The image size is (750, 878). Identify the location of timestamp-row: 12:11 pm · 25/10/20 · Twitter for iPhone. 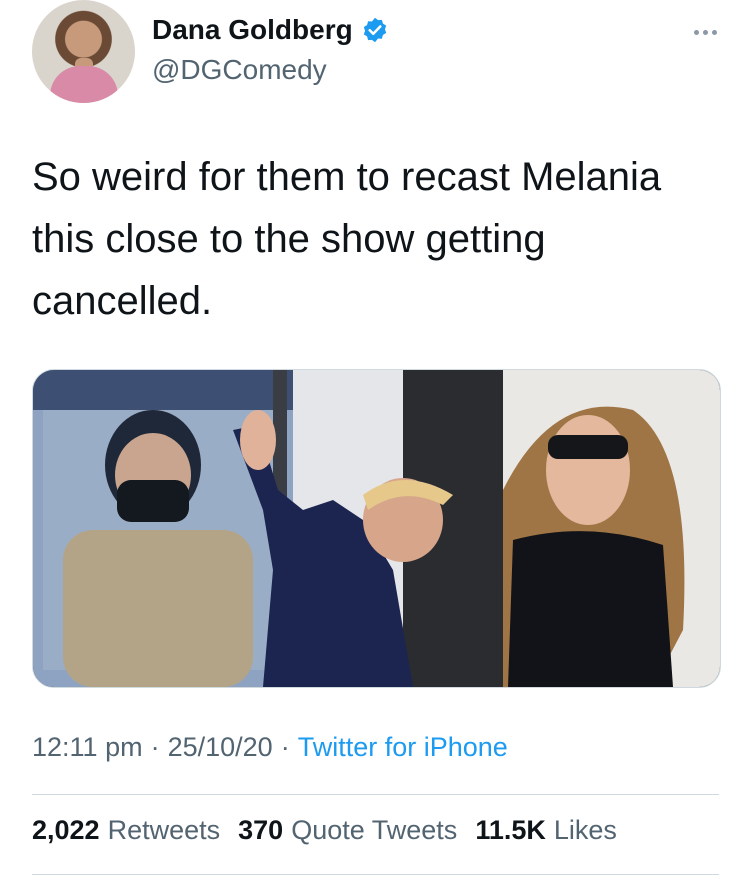
(270, 747).